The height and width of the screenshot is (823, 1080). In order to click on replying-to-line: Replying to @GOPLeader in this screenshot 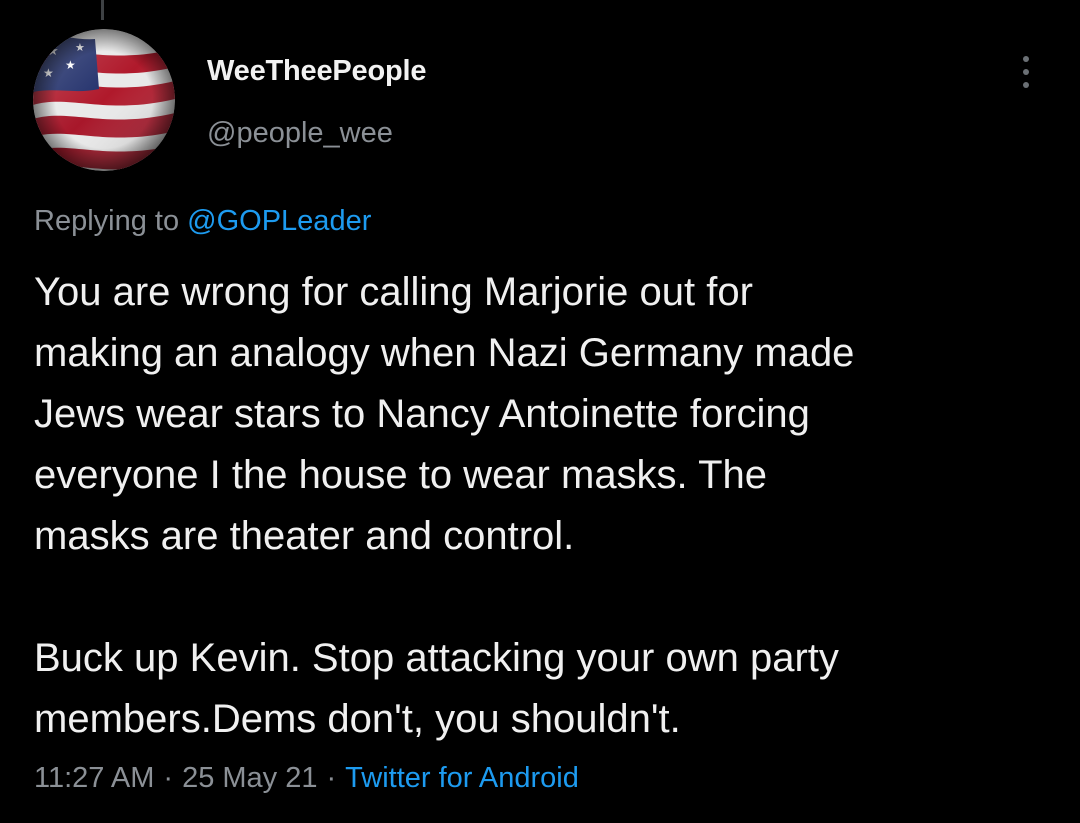, I will do `click(202, 221)`.